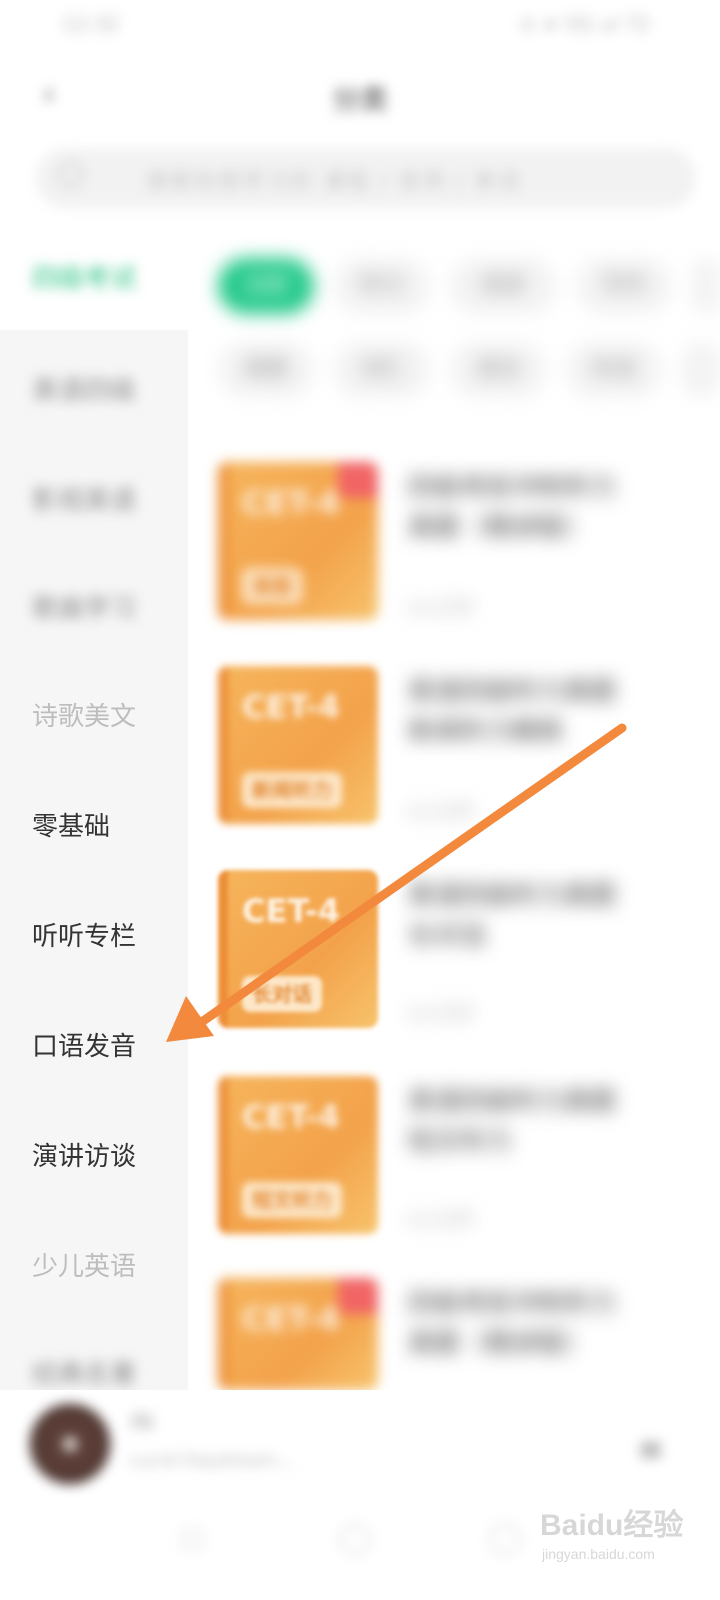 This screenshot has width=720, height=1600. I want to click on watermark-url: jingyan.baidu.com, so click(598, 1554).